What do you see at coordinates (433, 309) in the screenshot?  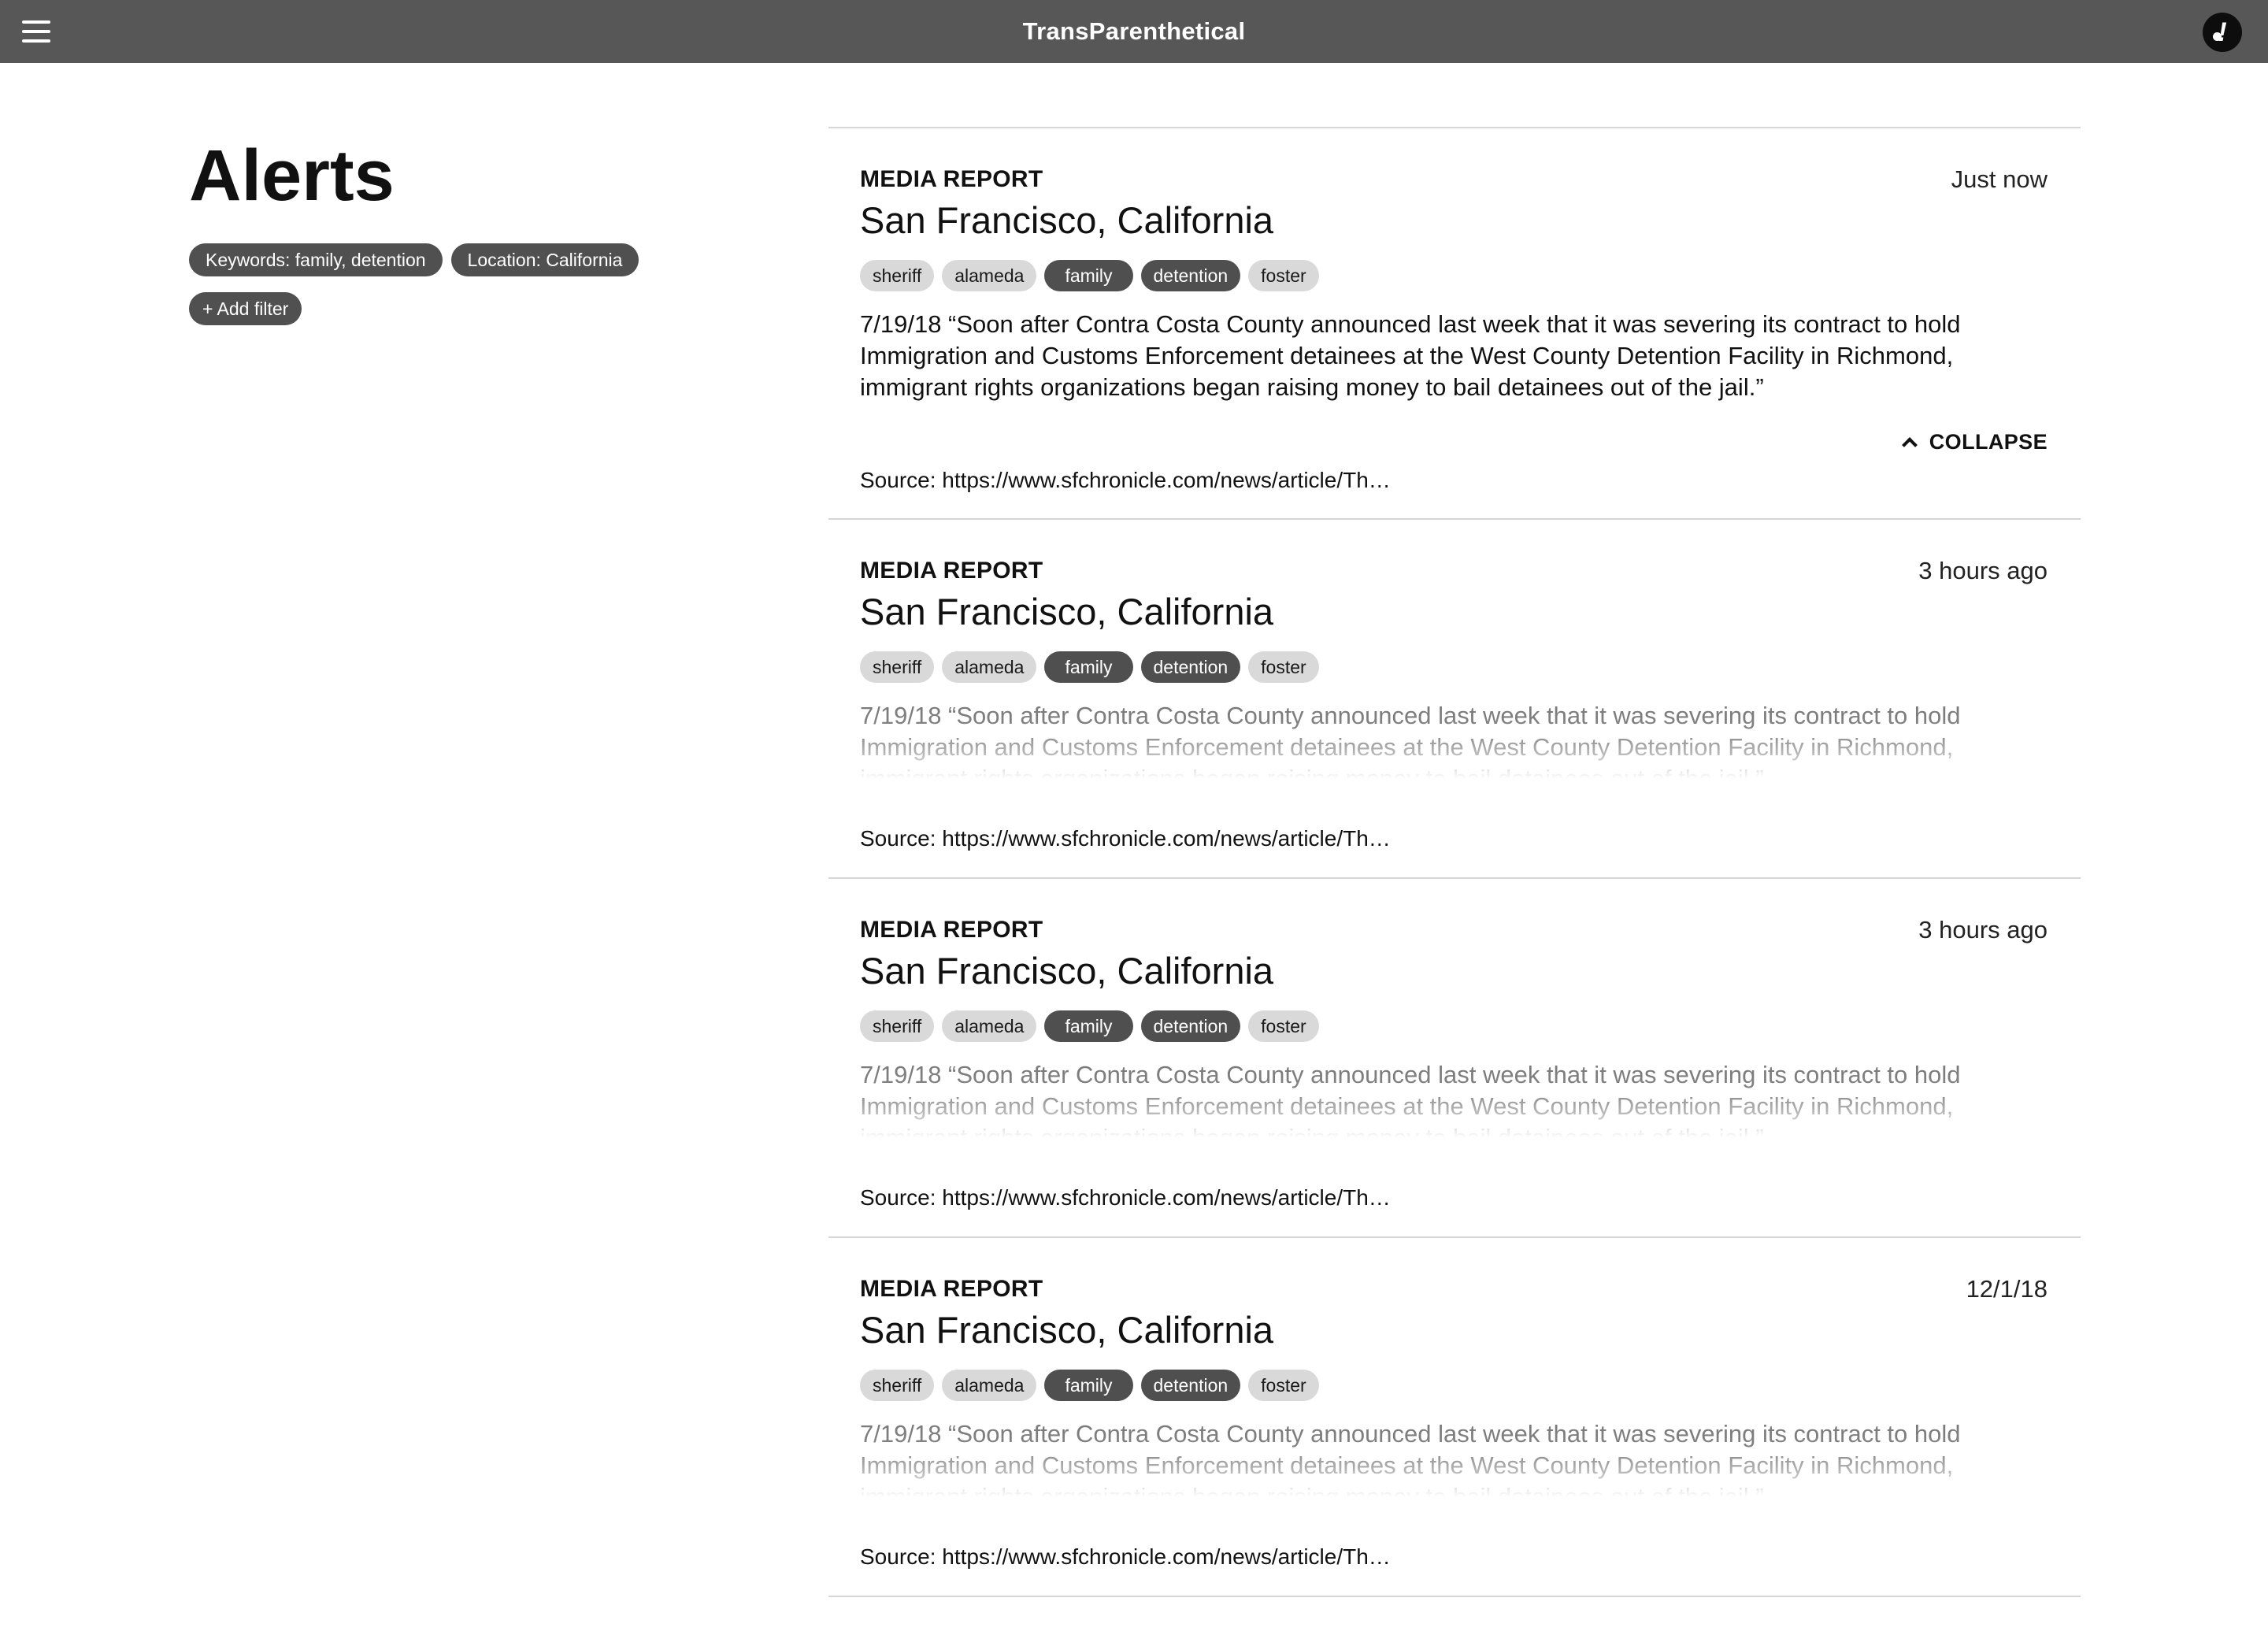 I see `add-filter-row: + Add filter` at bounding box center [433, 309].